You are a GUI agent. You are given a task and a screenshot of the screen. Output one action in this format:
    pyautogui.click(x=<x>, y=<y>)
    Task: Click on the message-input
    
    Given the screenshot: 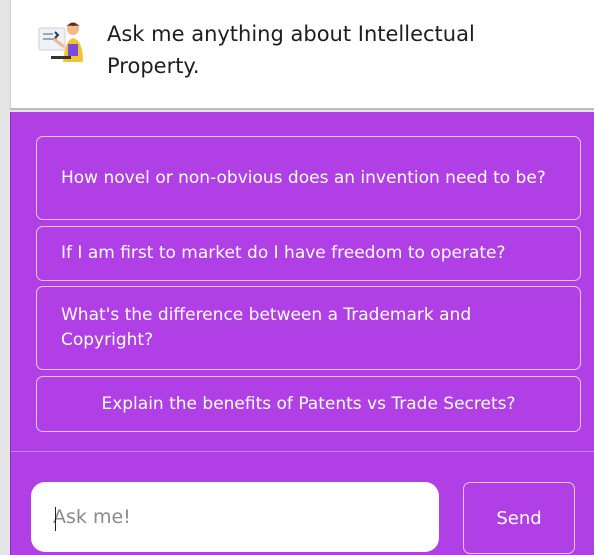 What is the action you would take?
    pyautogui.click(x=235, y=517)
    